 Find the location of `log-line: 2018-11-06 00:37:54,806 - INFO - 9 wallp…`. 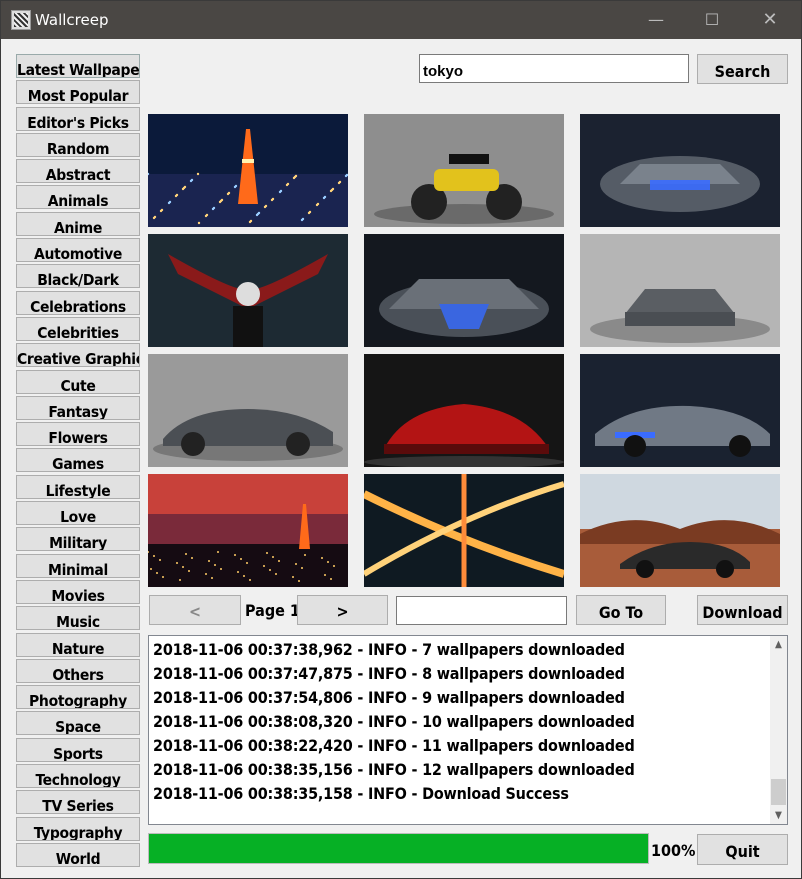

log-line: 2018-11-06 00:37:54,806 - INFO - 9 wallp… is located at coordinates (389, 697).